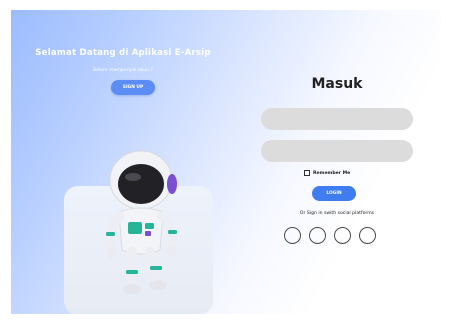  I want to click on username-field, so click(337, 119).